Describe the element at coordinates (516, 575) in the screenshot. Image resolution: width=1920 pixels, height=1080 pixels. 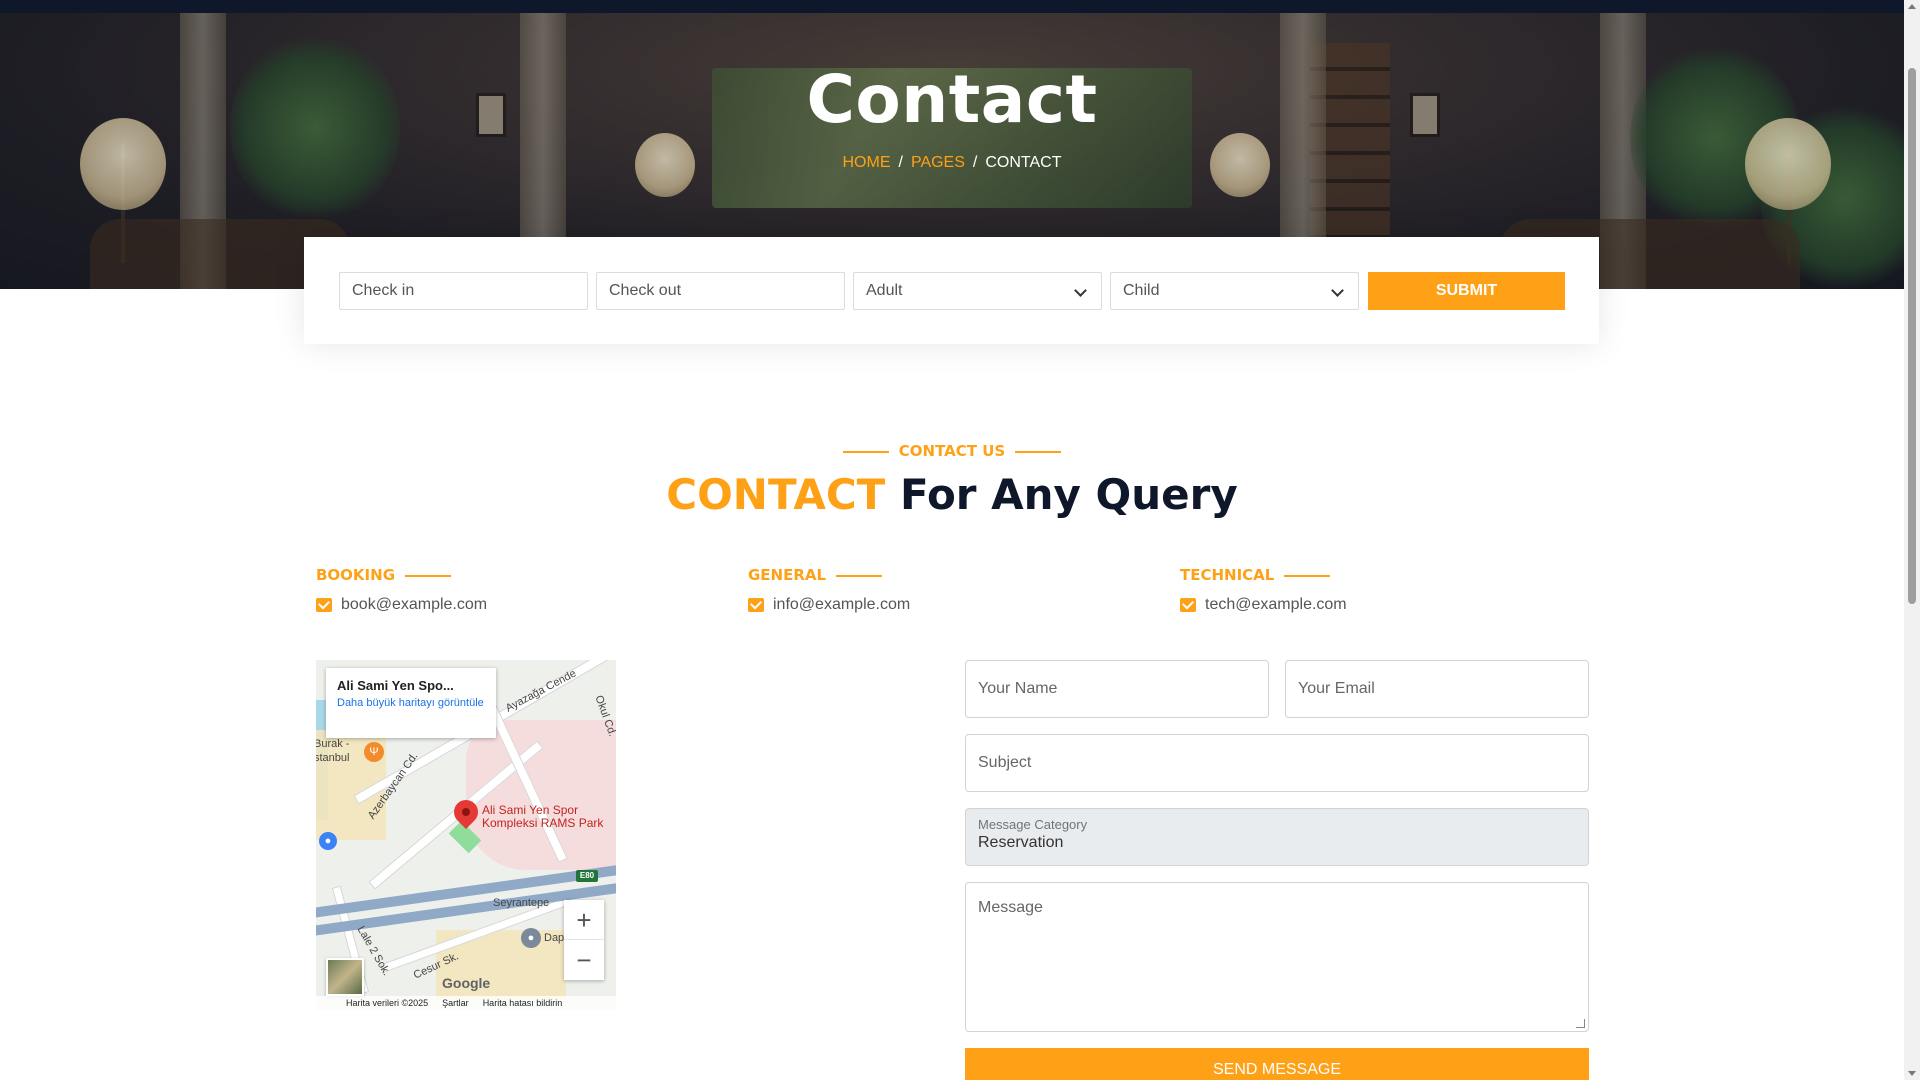
I see `contact-heading: BOOKING` at that location.